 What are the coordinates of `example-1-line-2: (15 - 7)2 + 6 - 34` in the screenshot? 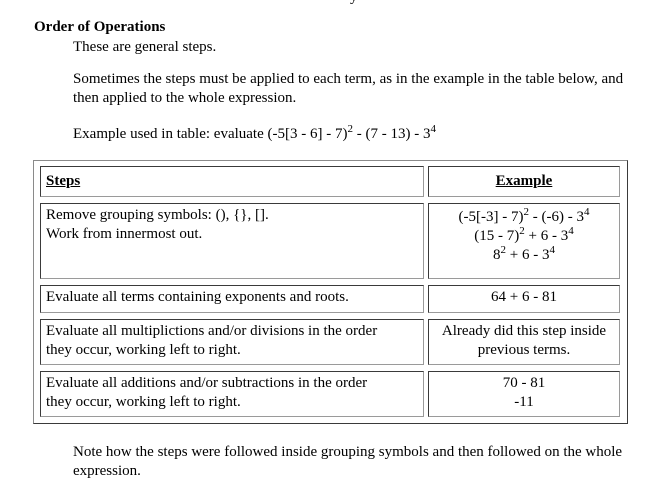 It's located at (524, 235).